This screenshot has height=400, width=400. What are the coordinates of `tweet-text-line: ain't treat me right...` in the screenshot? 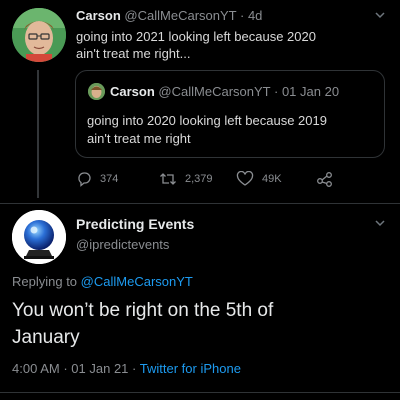 It's located at (133, 53).